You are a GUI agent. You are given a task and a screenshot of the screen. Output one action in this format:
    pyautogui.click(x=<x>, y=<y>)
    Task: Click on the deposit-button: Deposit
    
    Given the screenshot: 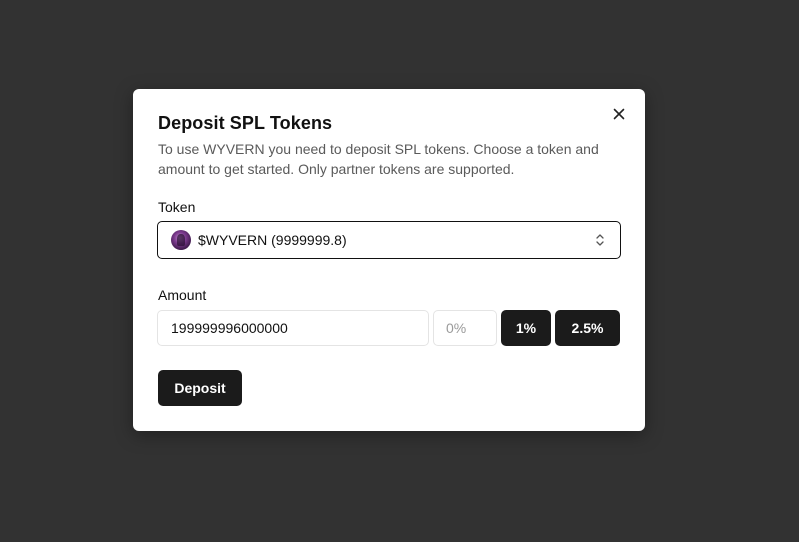 What is the action you would take?
    pyautogui.click(x=200, y=388)
    